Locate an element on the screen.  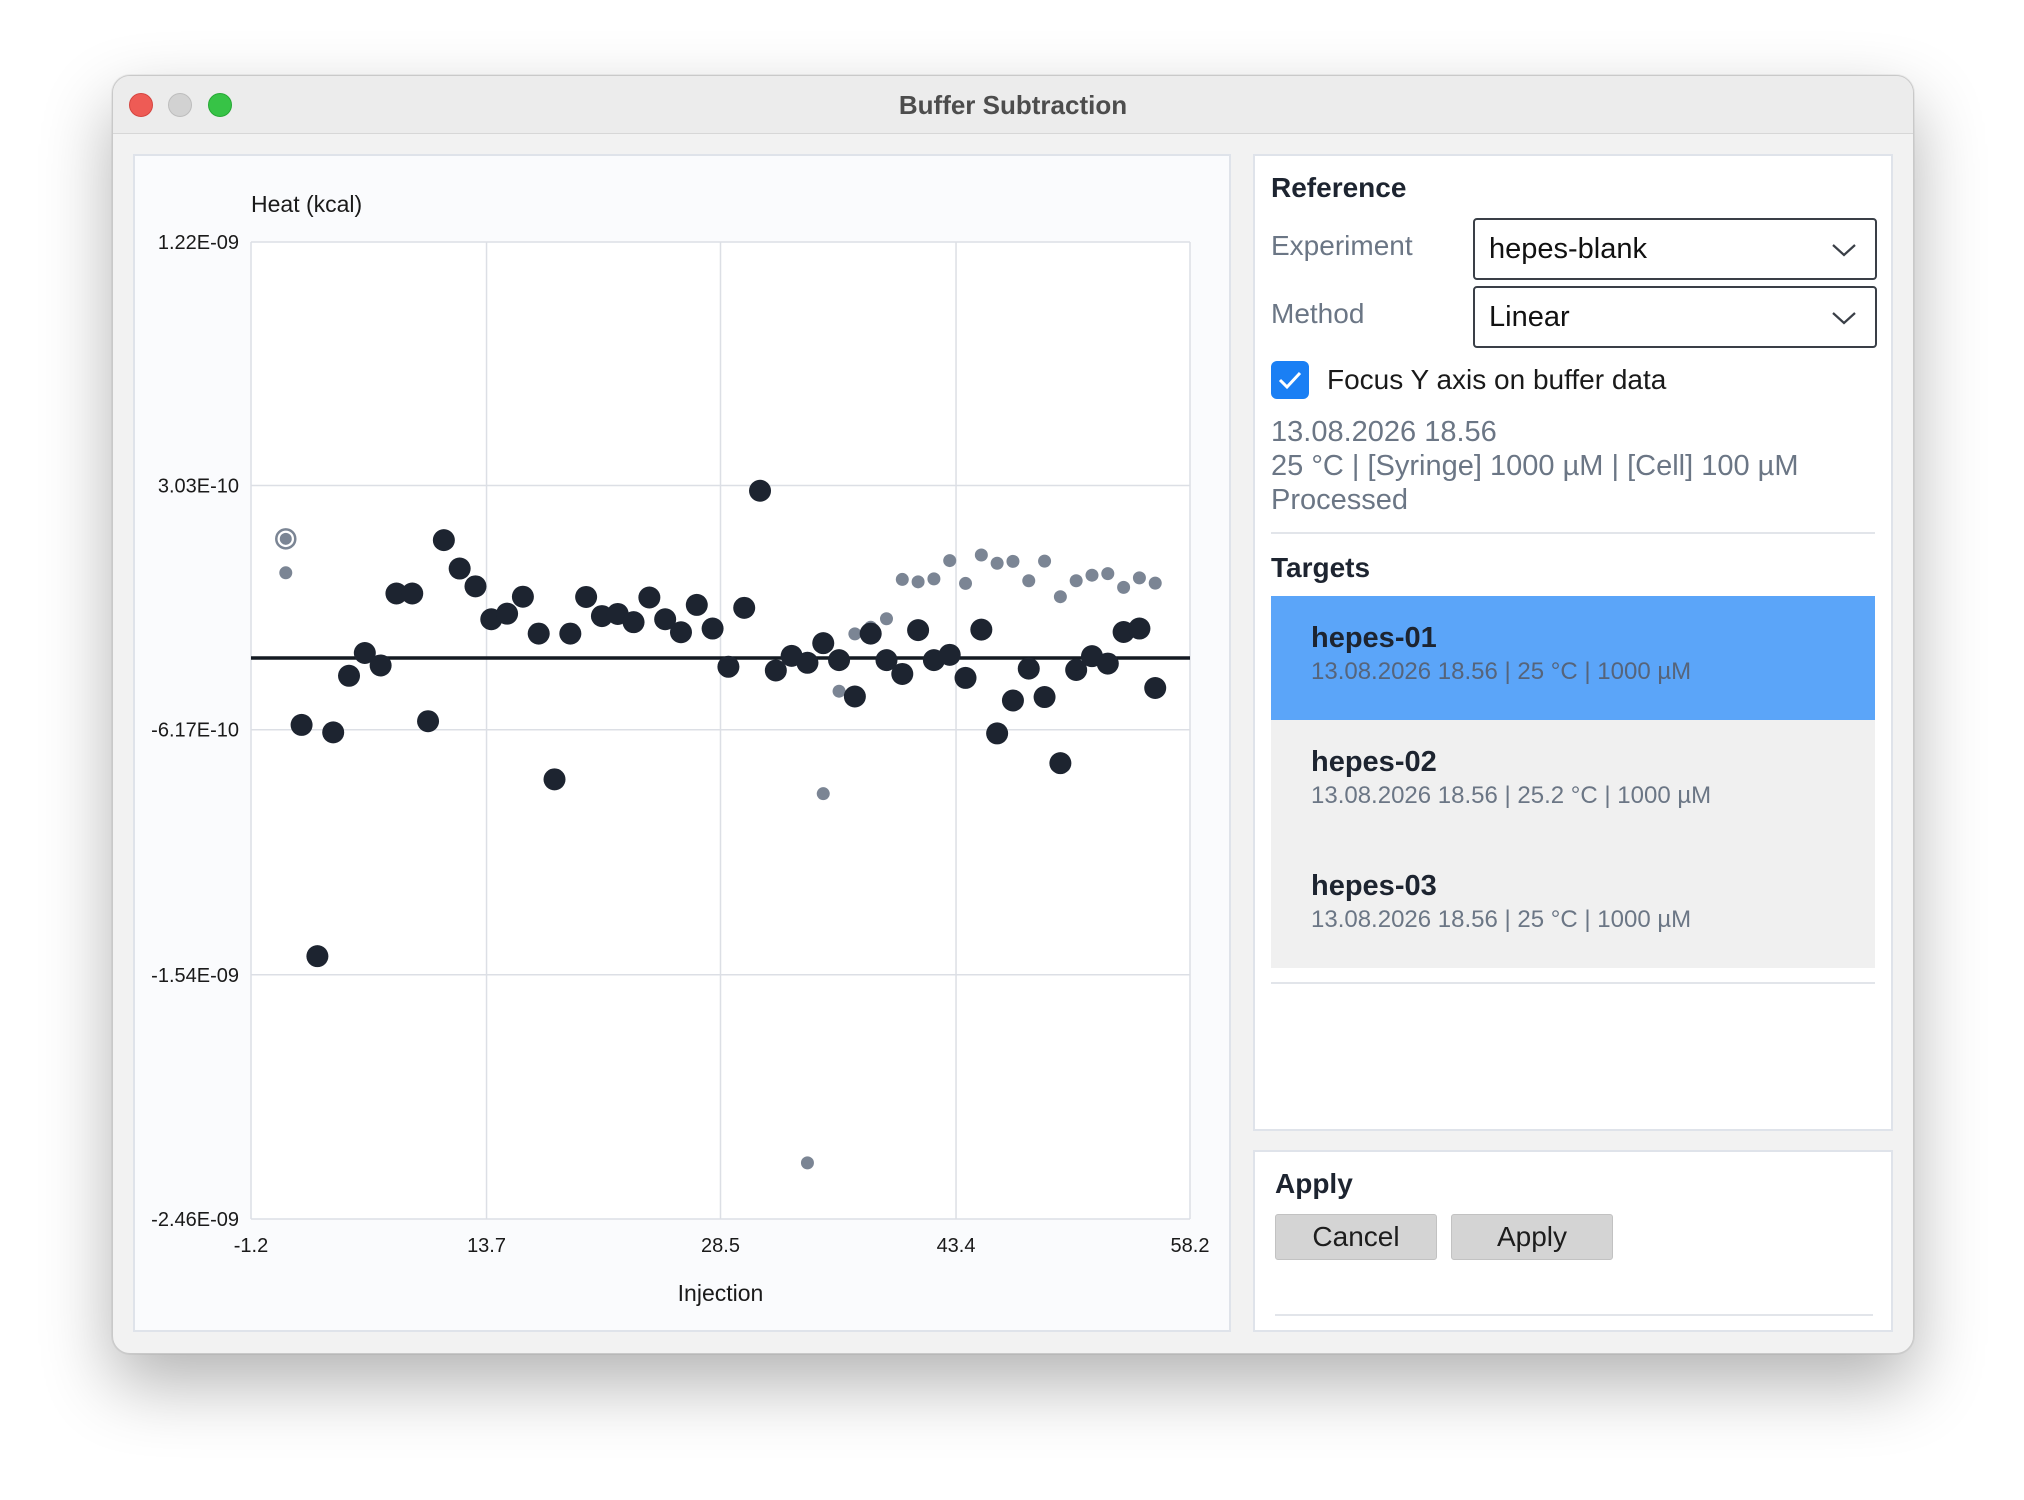
x-tick-label: 28.5 is located at coordinates (720, 1246).